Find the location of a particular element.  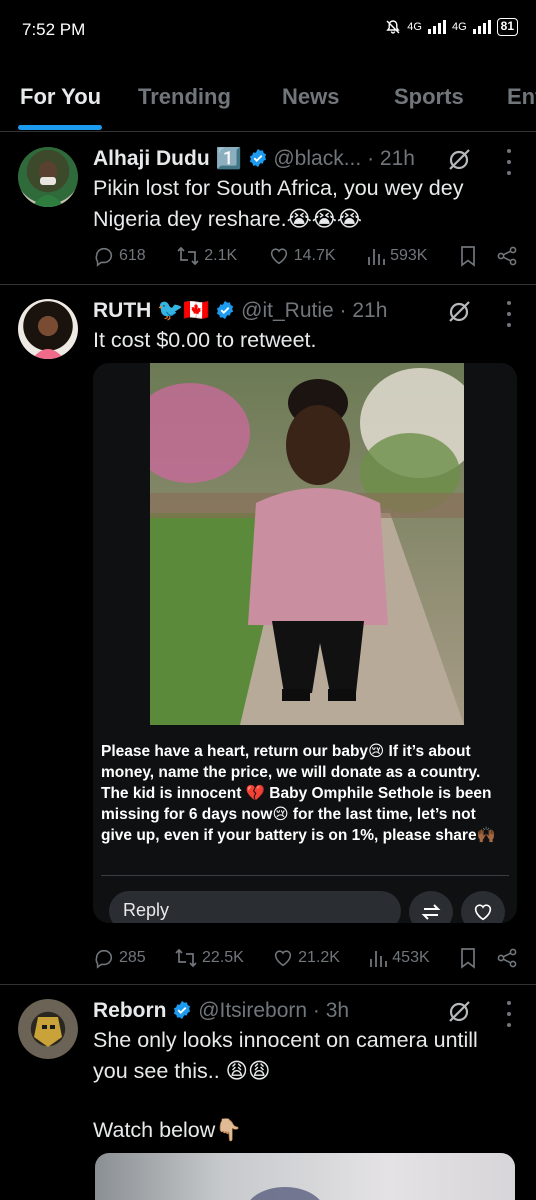

tweet-header: Reborn @Itsireborn · 3h is located at coordinates (284, 1011).